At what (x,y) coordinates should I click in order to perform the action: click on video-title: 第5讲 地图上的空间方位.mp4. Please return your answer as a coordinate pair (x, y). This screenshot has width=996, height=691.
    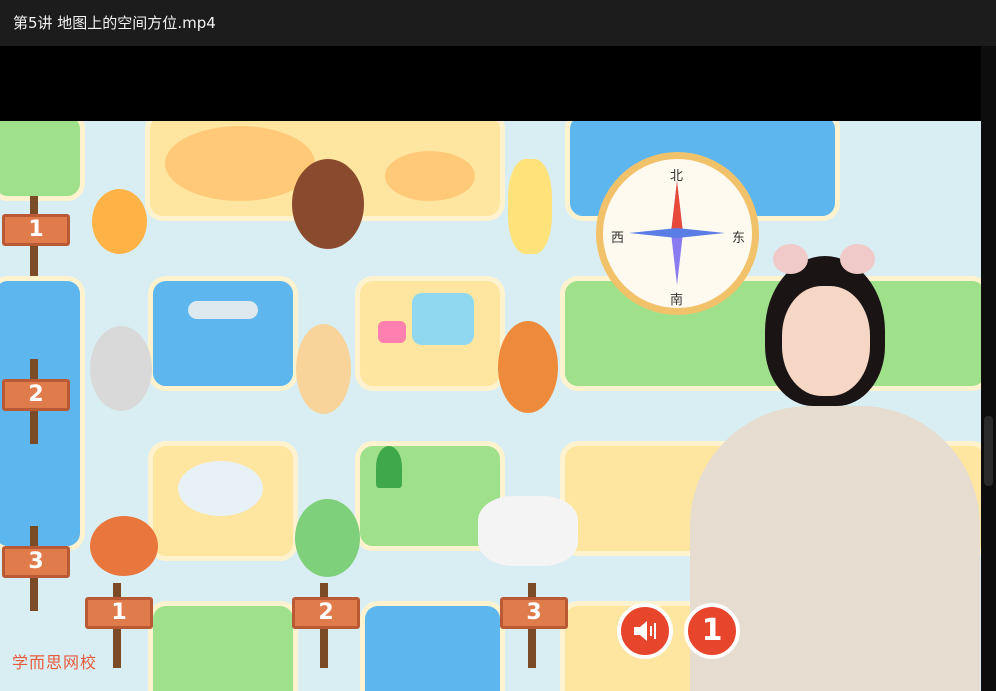
    Looking at the image, I should click on (114, 23).